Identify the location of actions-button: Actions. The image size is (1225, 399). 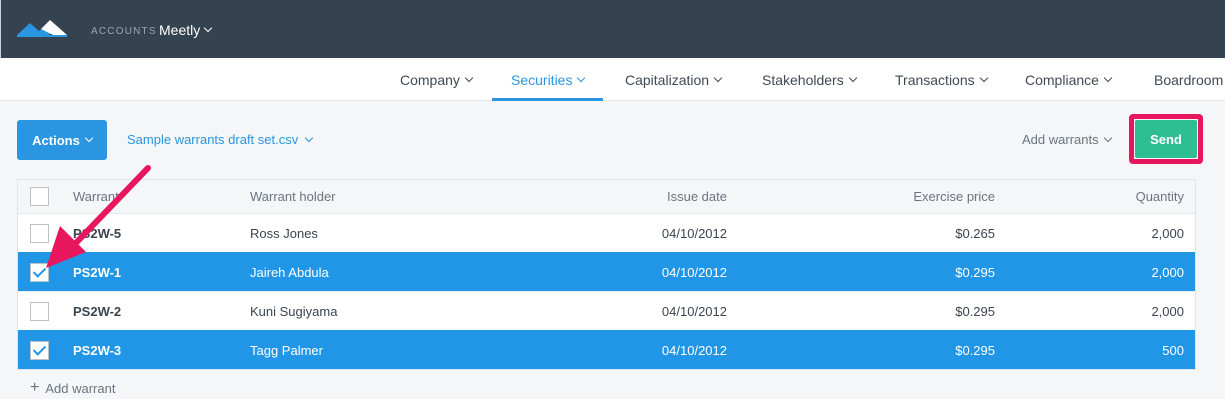
(62, 140).